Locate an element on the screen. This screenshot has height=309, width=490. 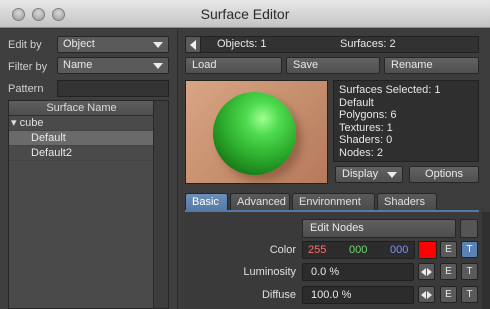
display-label: Display is located at coordinates (360, 174).